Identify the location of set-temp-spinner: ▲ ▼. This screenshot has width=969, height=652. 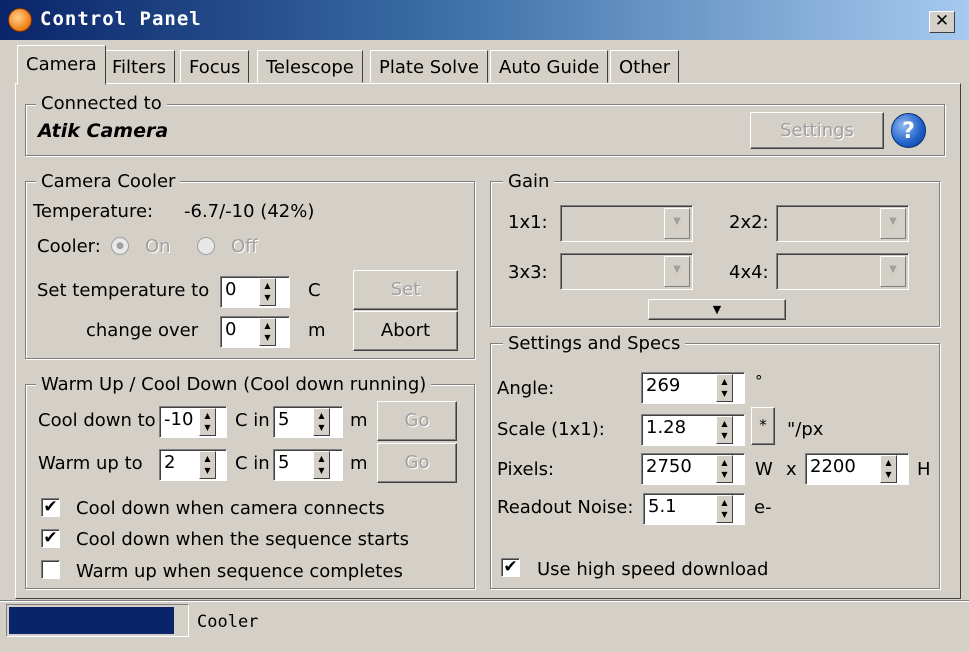
(267, 292).